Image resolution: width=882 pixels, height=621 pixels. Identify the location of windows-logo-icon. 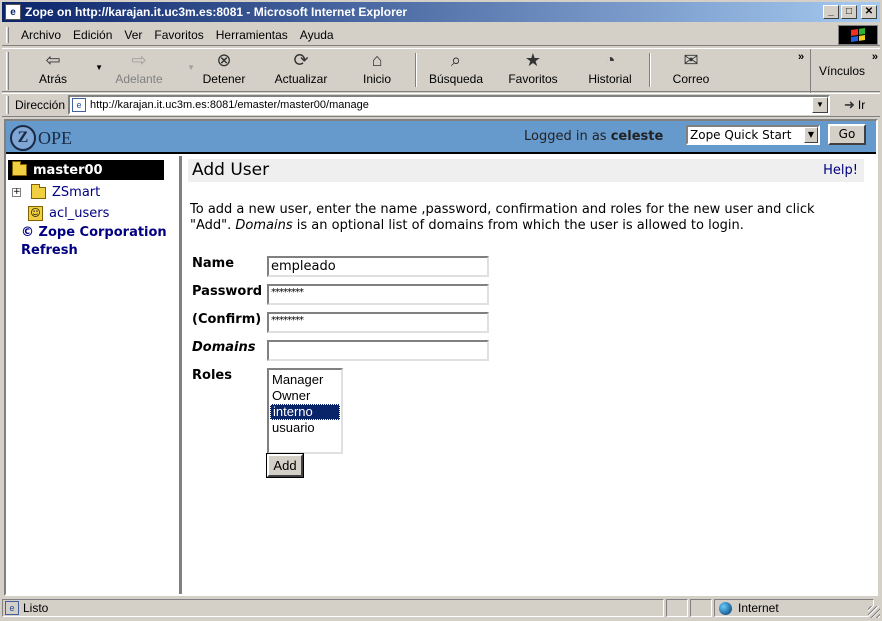
(858, 35).